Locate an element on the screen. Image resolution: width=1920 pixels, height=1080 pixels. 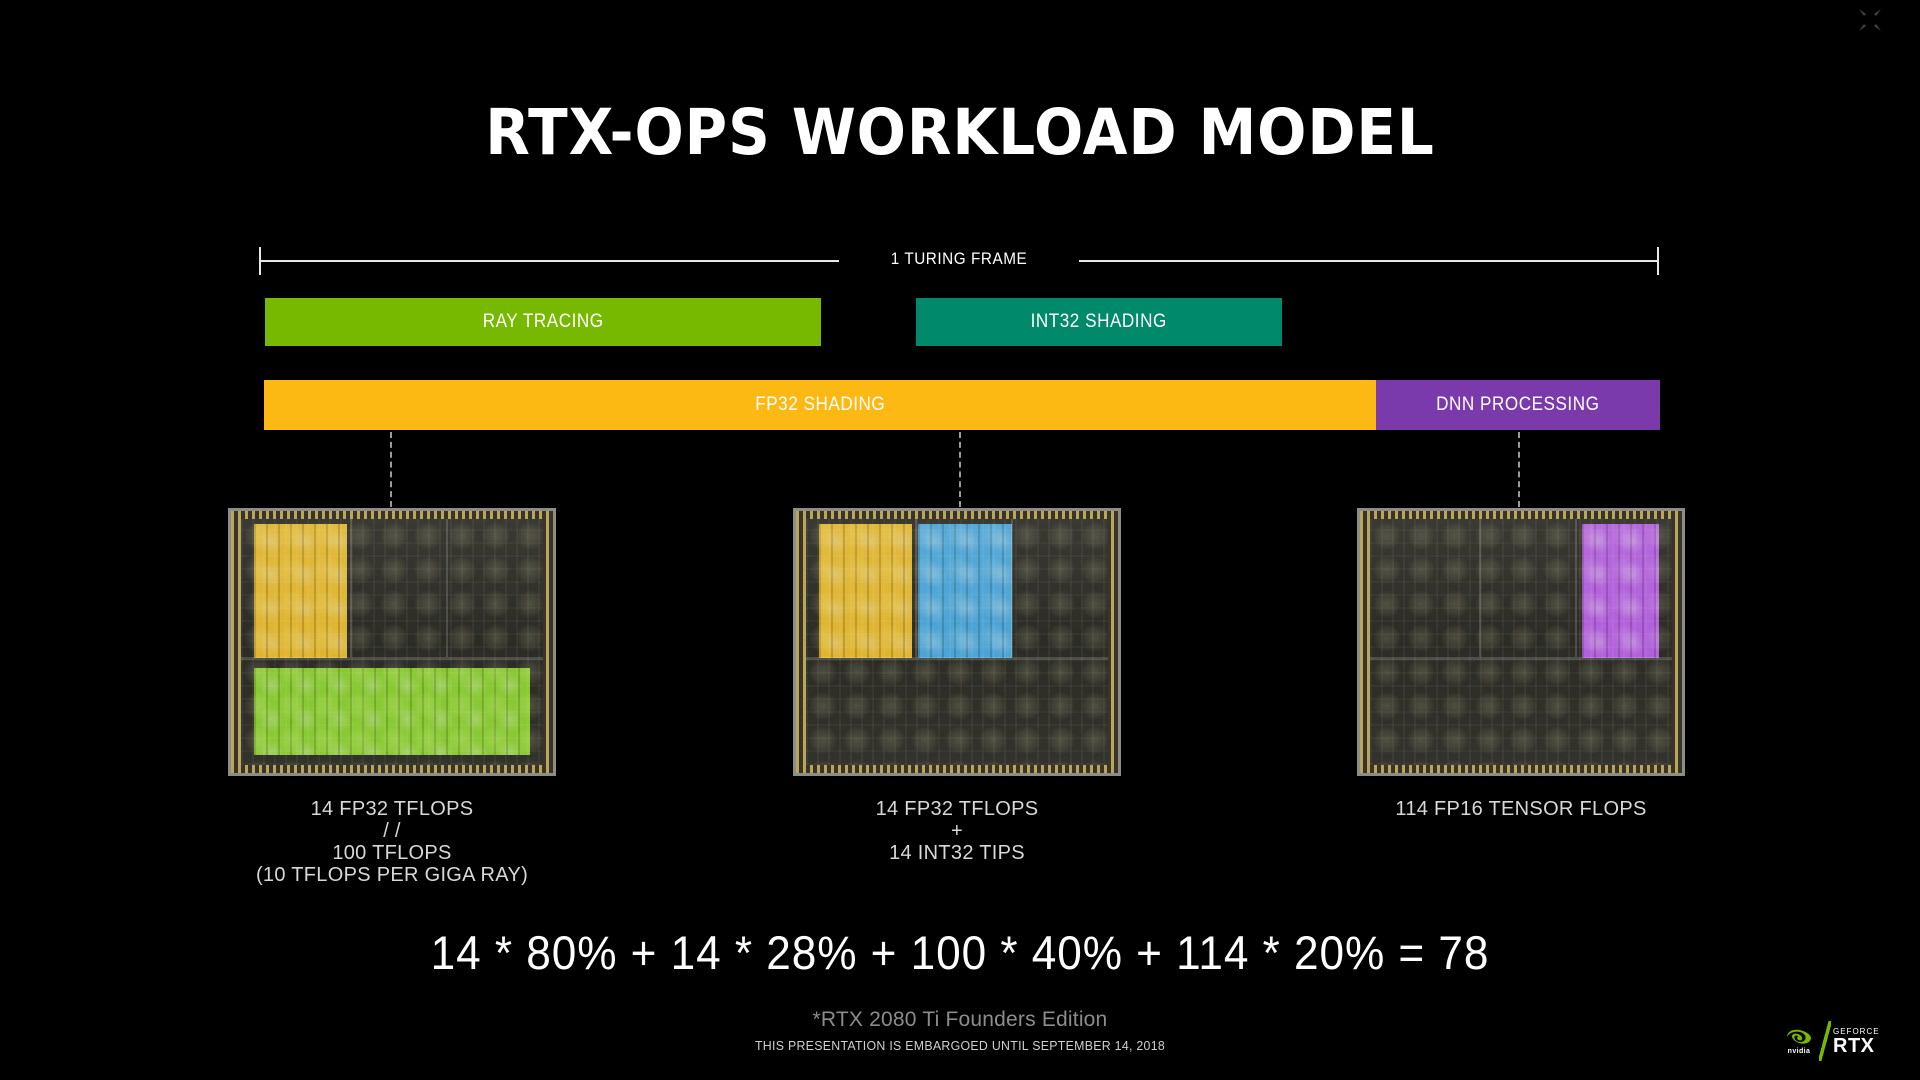
die-region-tensor is located at coordinates (1621, 591).